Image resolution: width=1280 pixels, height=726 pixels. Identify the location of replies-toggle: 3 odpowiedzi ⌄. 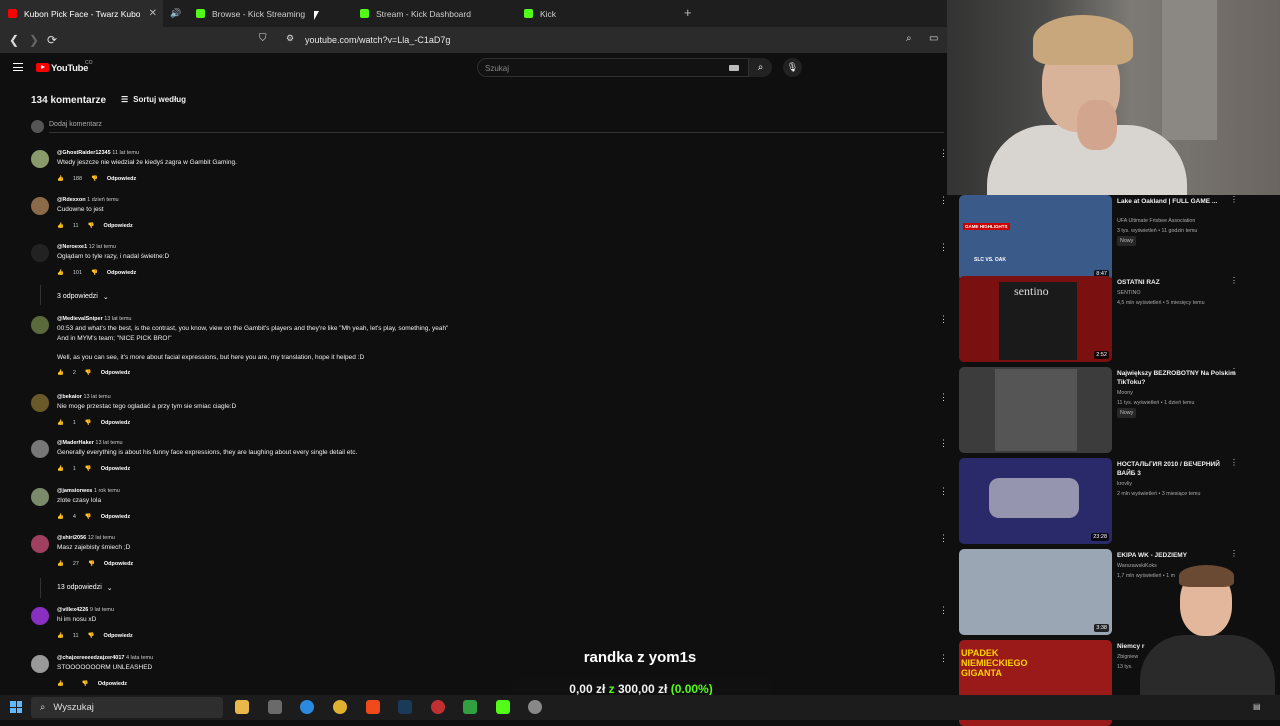
(83, 297).